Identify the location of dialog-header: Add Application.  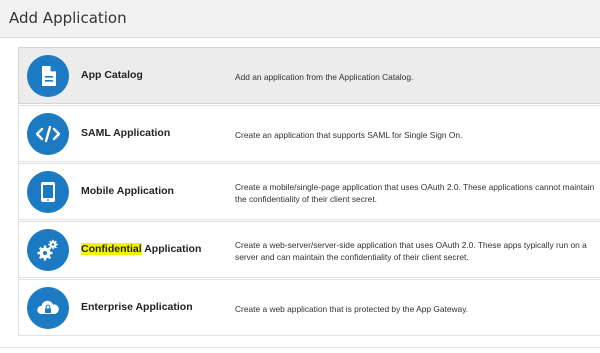
(300, 19).